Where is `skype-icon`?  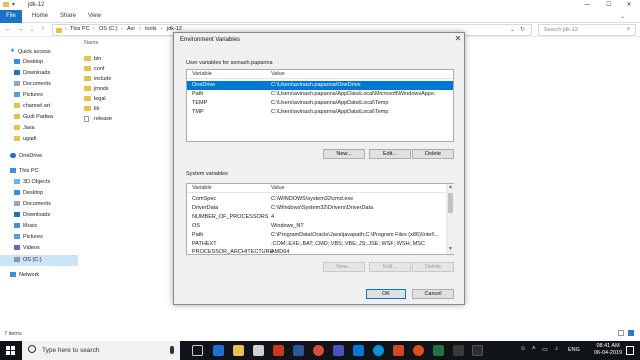
skype-icon is located at coordinates (378, 350).